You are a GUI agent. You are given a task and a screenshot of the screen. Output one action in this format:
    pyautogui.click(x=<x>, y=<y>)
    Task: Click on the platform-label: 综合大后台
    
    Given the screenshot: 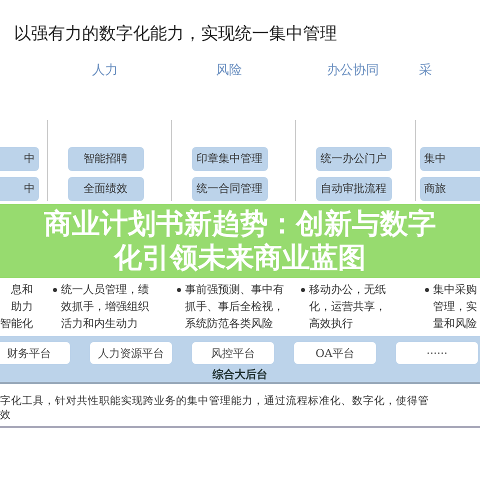 What is the action you would take?
    pyautogui.click(x=240, y=374)
    